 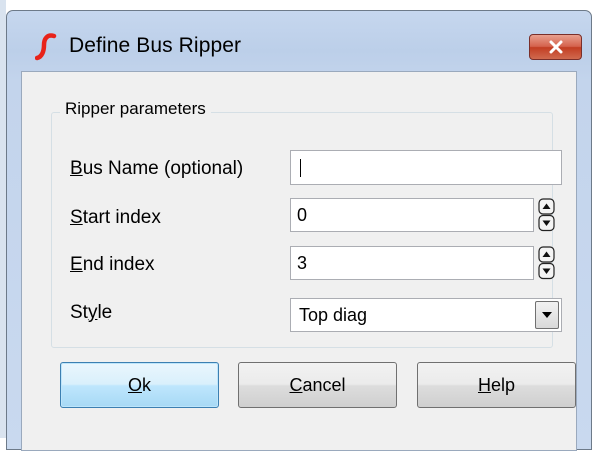 I want to click on text-caret, so click(x=300, y=168).